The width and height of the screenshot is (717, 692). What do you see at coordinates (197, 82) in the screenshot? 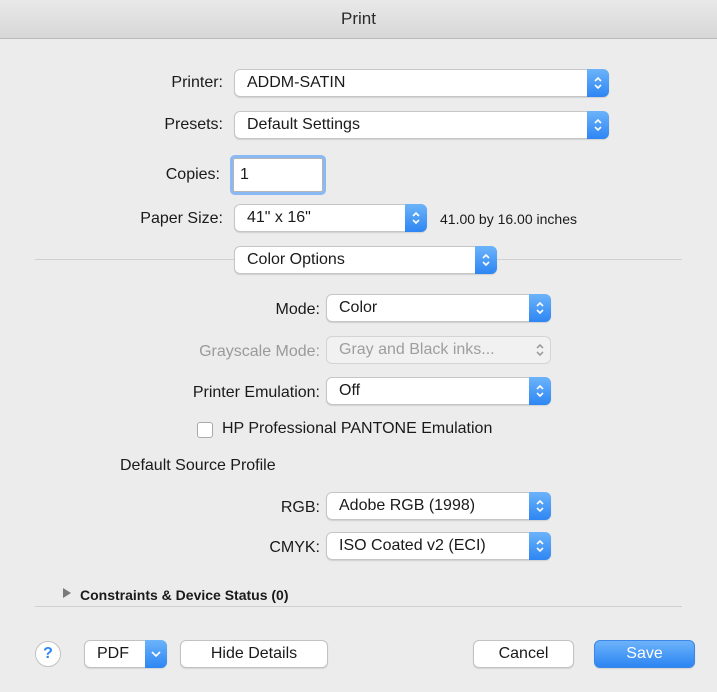
I see `printer-label: Printer:` at bounding box center [197, 82].